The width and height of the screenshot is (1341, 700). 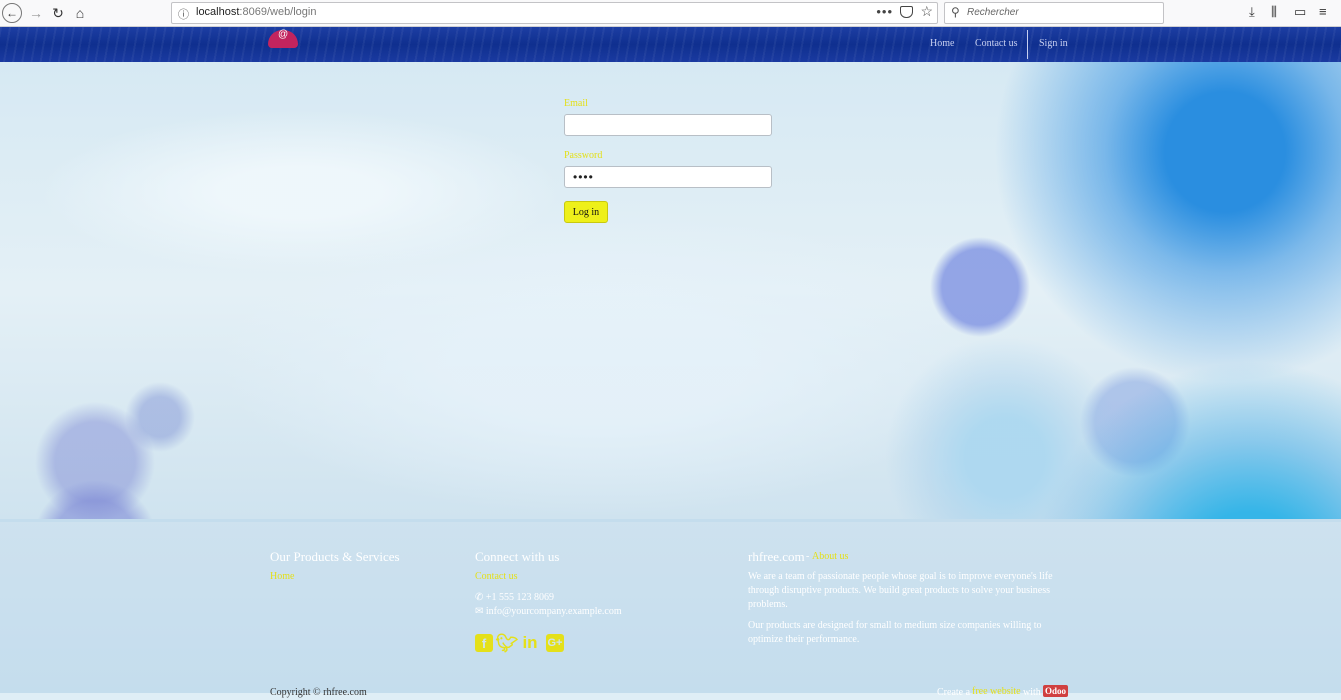 I want to click on footer-products-heading: Our Products & Services, so click(x=335, y=556).